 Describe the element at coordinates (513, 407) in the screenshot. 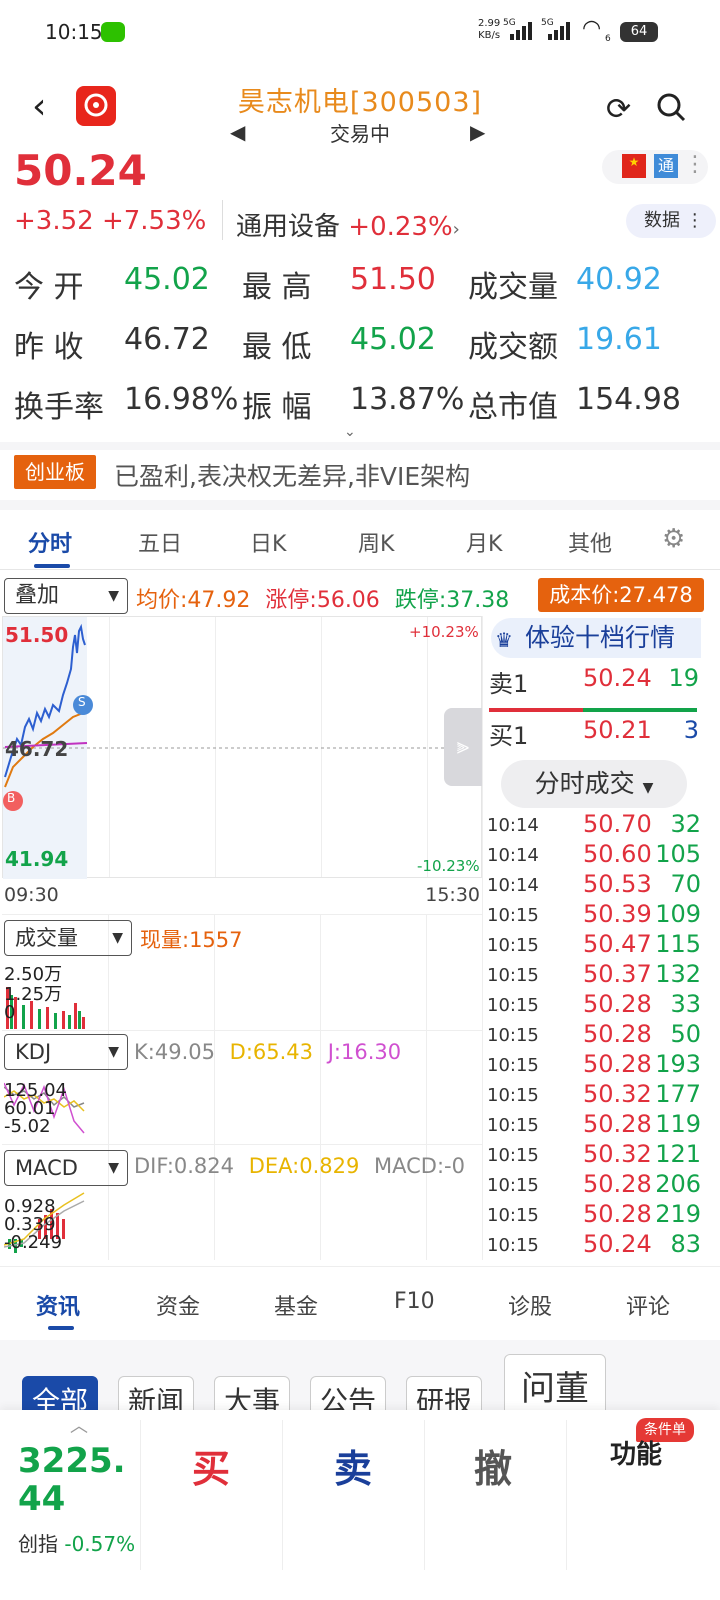

I see `mcap-label: 总市值` at that location.